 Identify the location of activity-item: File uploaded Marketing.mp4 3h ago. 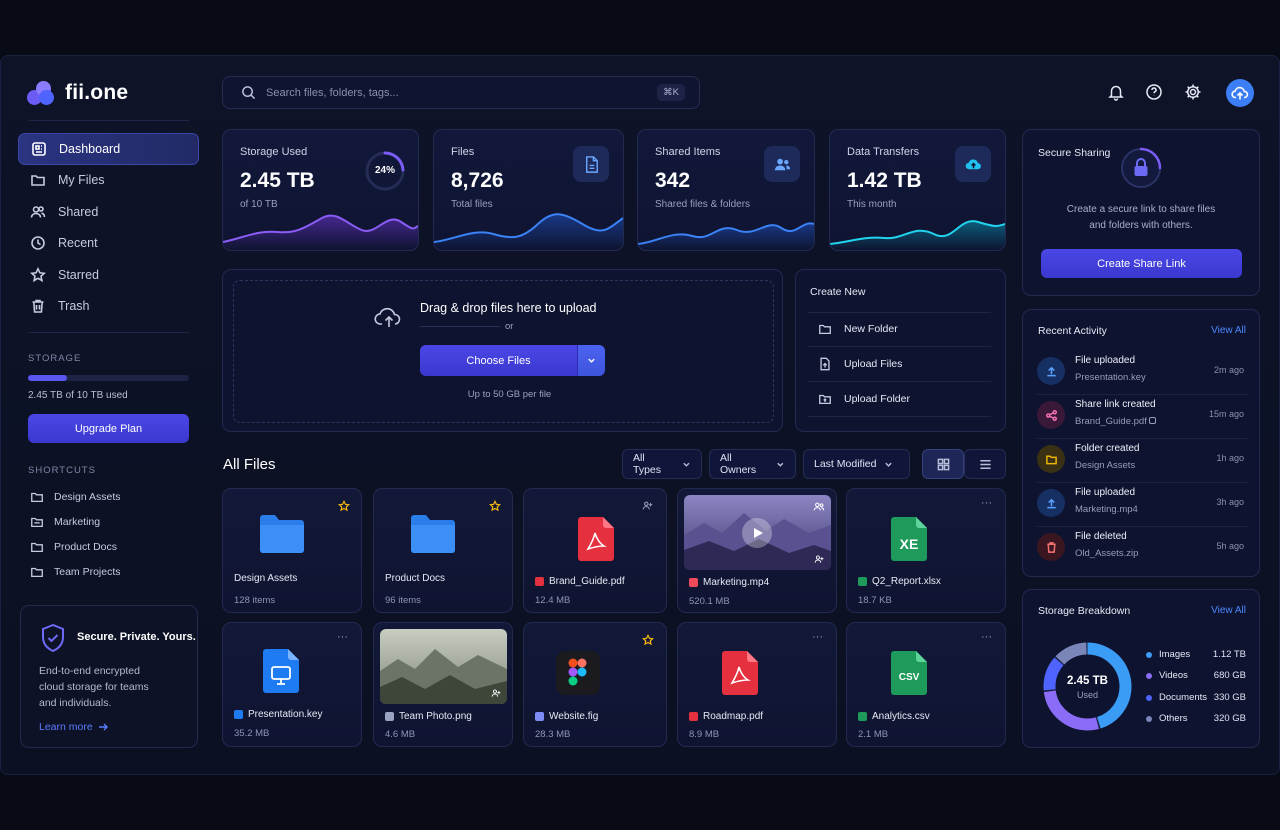
(1142, 505).